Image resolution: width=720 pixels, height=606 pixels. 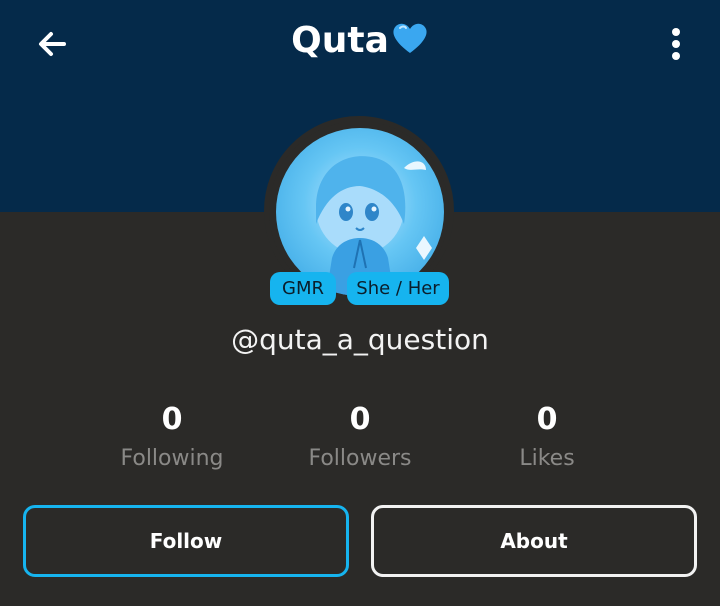 What do you see at coordinates (360, 458) in the screenshot?
I see `stat-label: Followers` at bounding box center [360, 458].